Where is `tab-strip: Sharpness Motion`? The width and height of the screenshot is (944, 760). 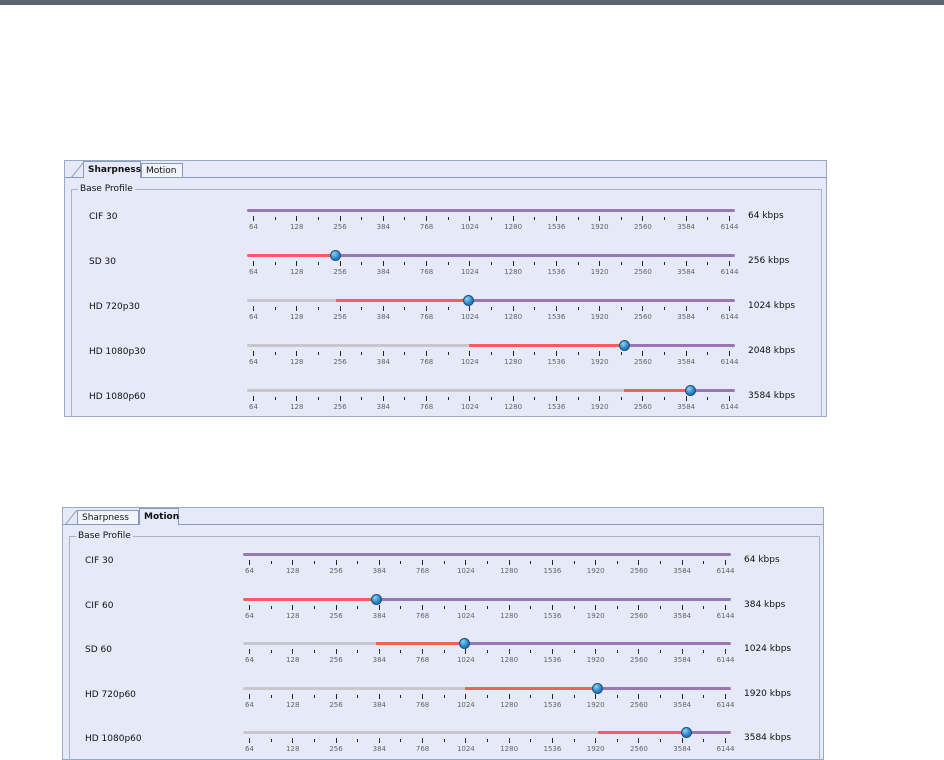
tab-strip: Sharpness Motion is located at coordinates (443, 516).